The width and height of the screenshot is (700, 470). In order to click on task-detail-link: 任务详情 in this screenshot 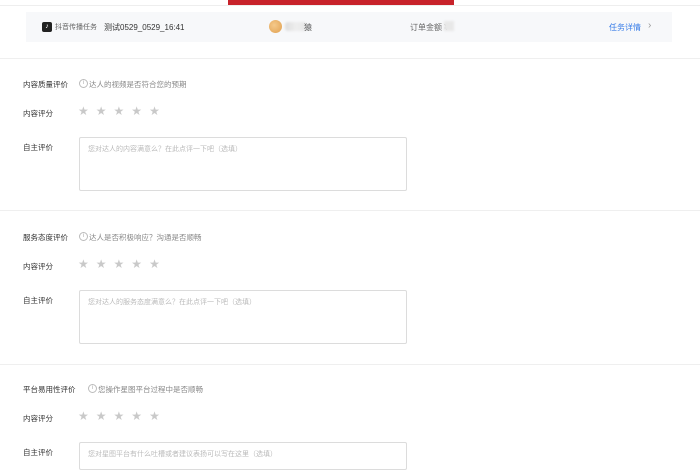, I will do `click(625, 27)`.